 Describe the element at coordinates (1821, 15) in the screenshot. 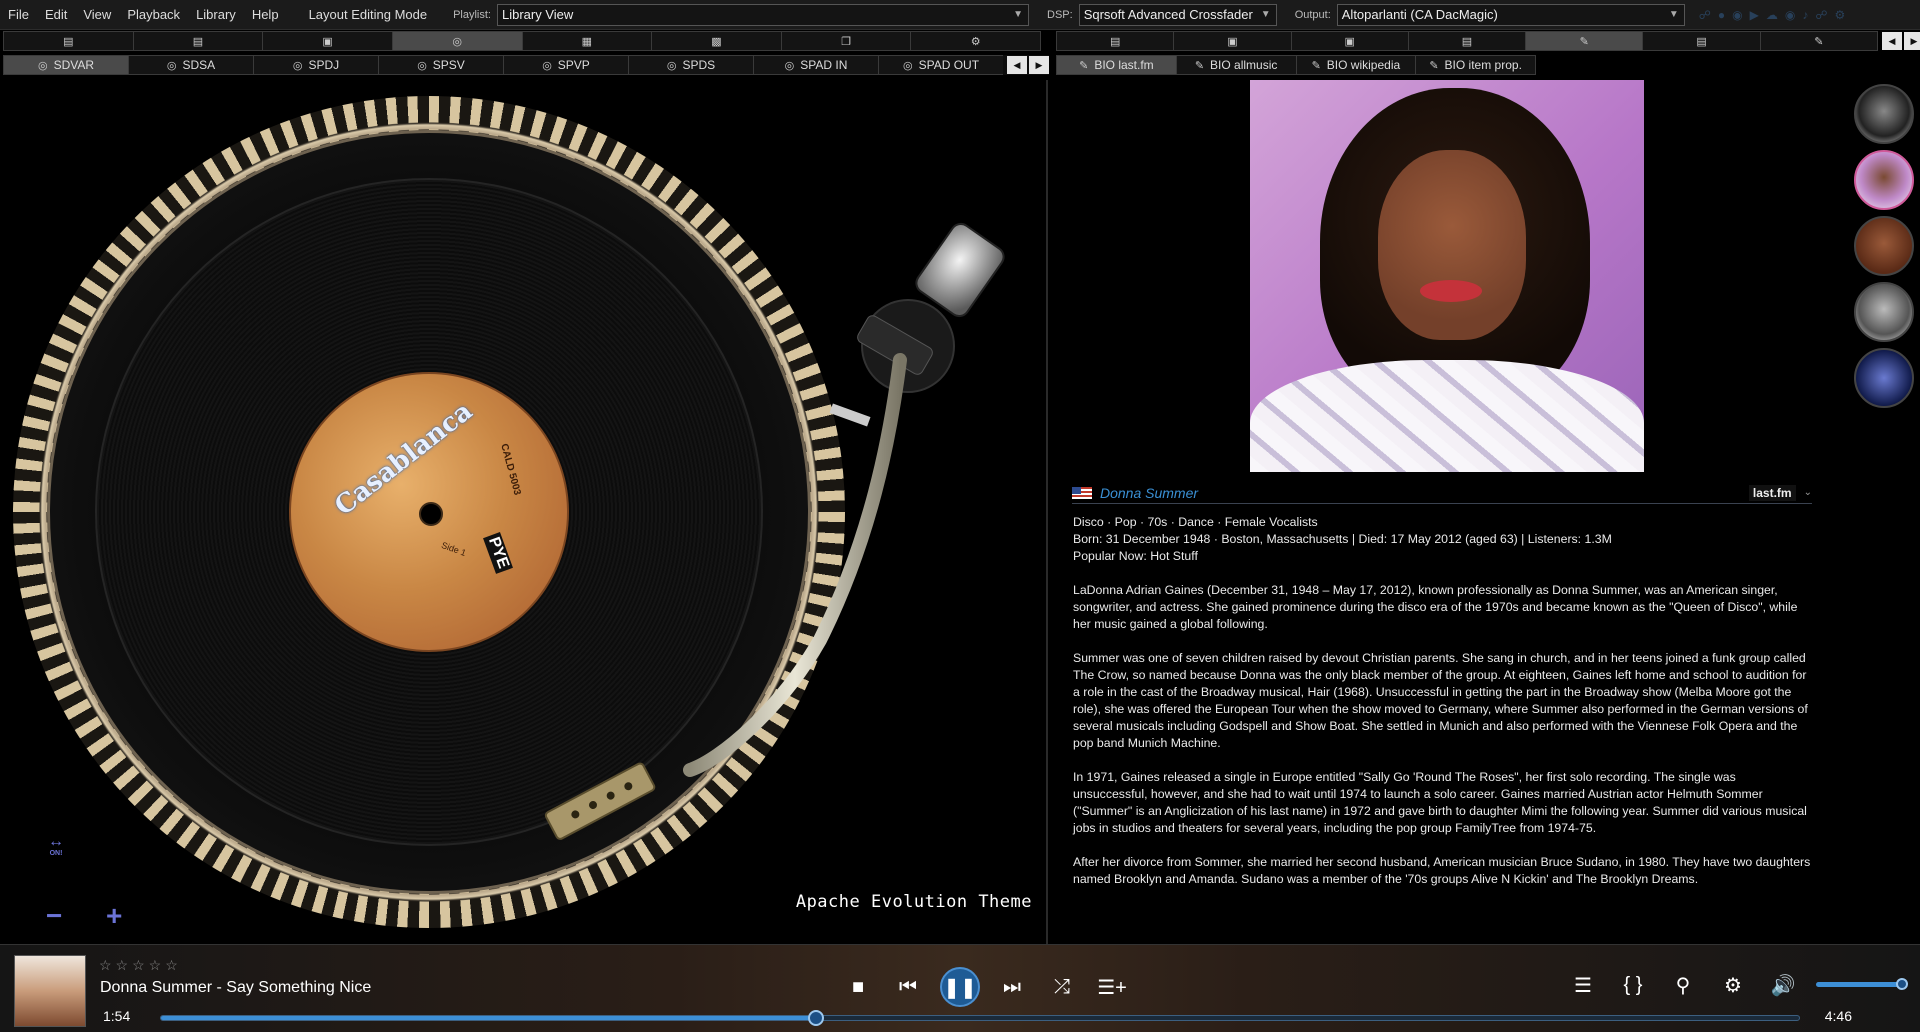

I see `wikipedia-icon: ☍` at that location.